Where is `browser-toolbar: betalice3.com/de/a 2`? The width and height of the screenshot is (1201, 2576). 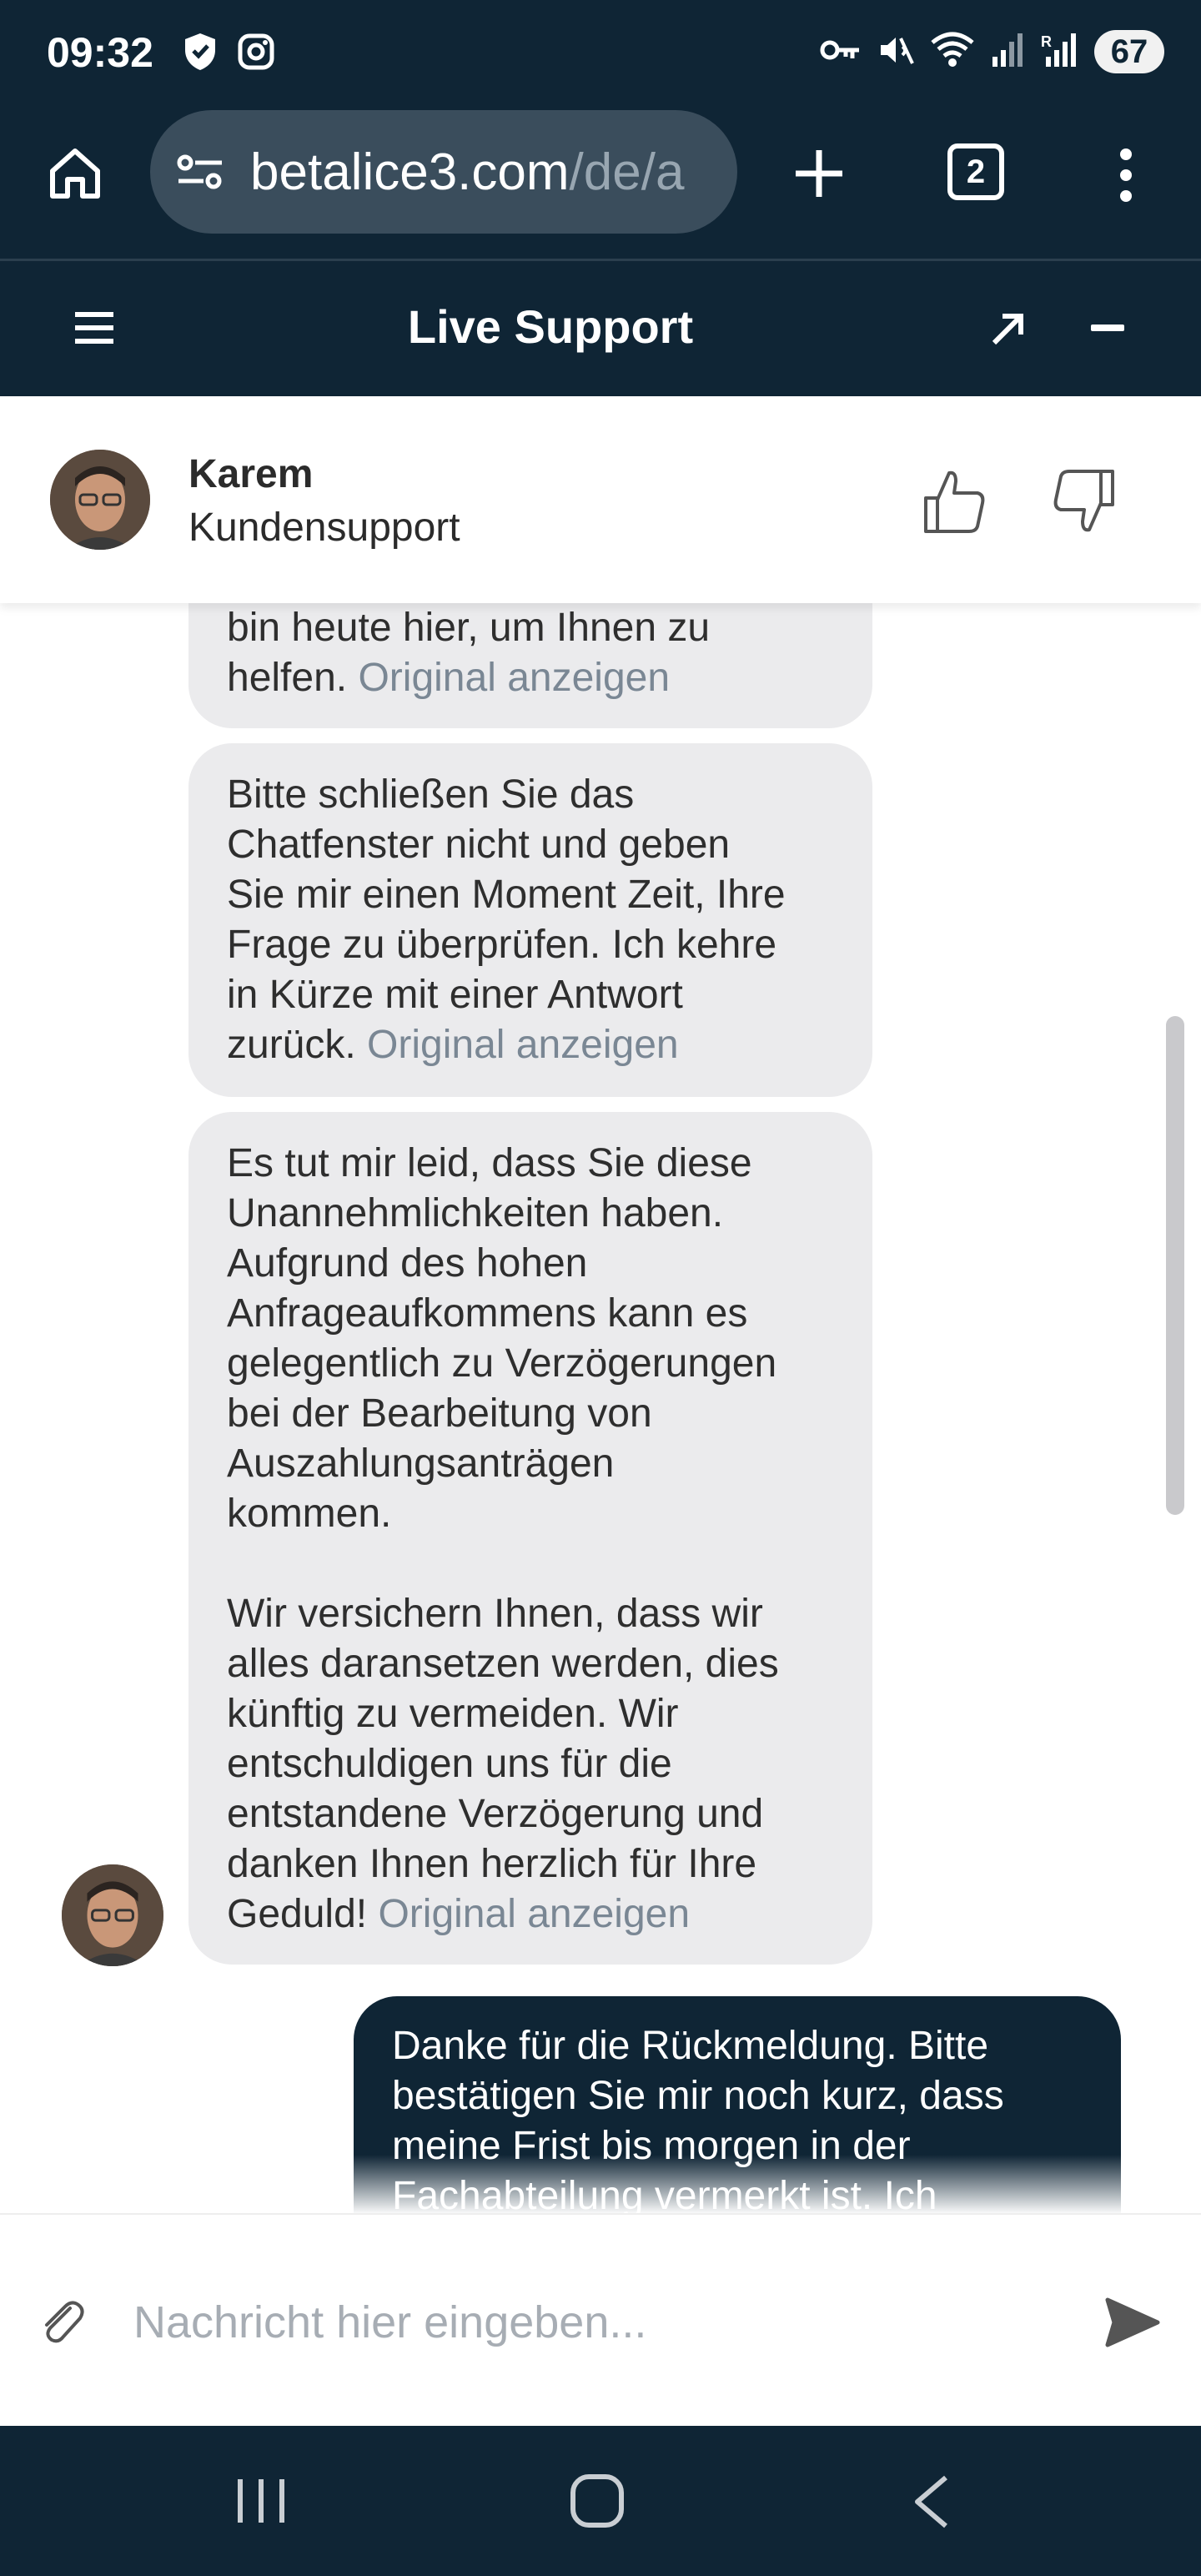 browser-toolbar: betalice3.com/de/a 2 is located at coordinates (601, 183).